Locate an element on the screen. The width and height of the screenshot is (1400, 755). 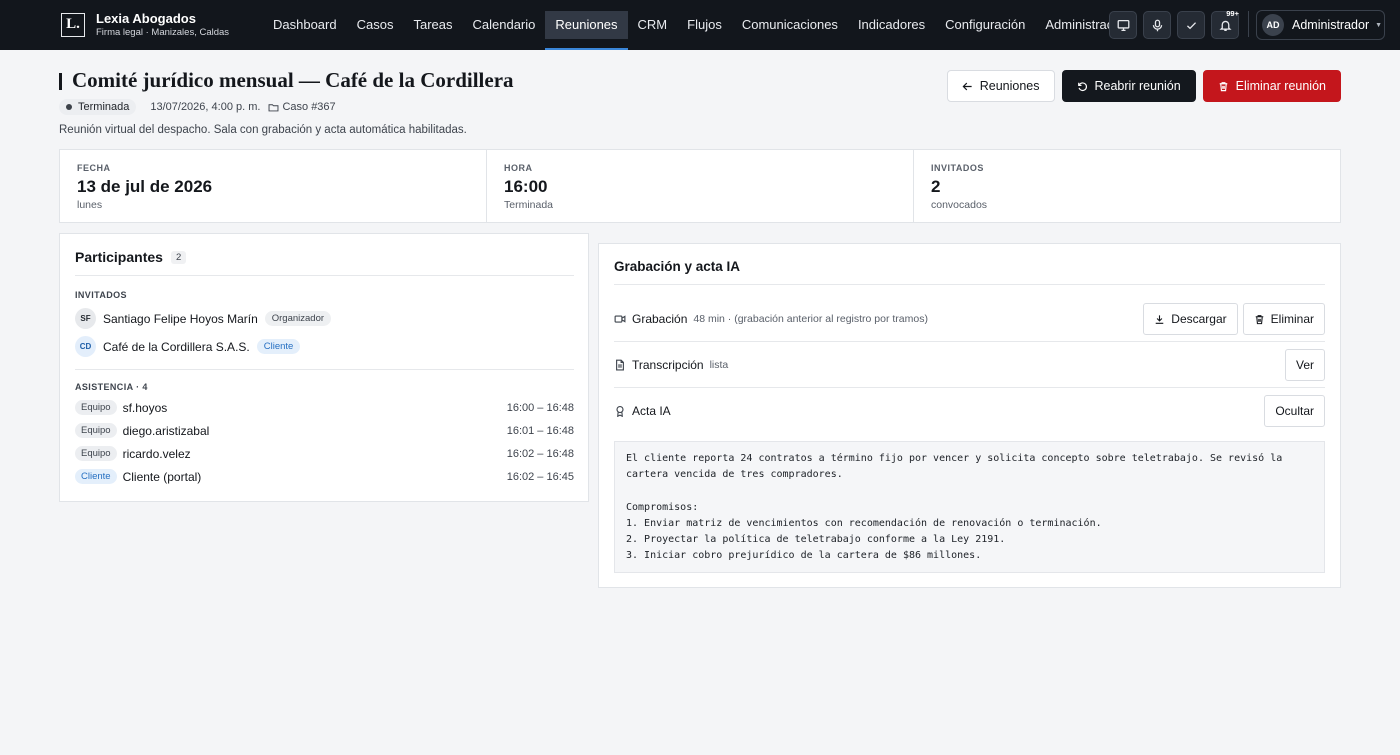
stat-sub: Terminada is located at coordinates (529, 205).